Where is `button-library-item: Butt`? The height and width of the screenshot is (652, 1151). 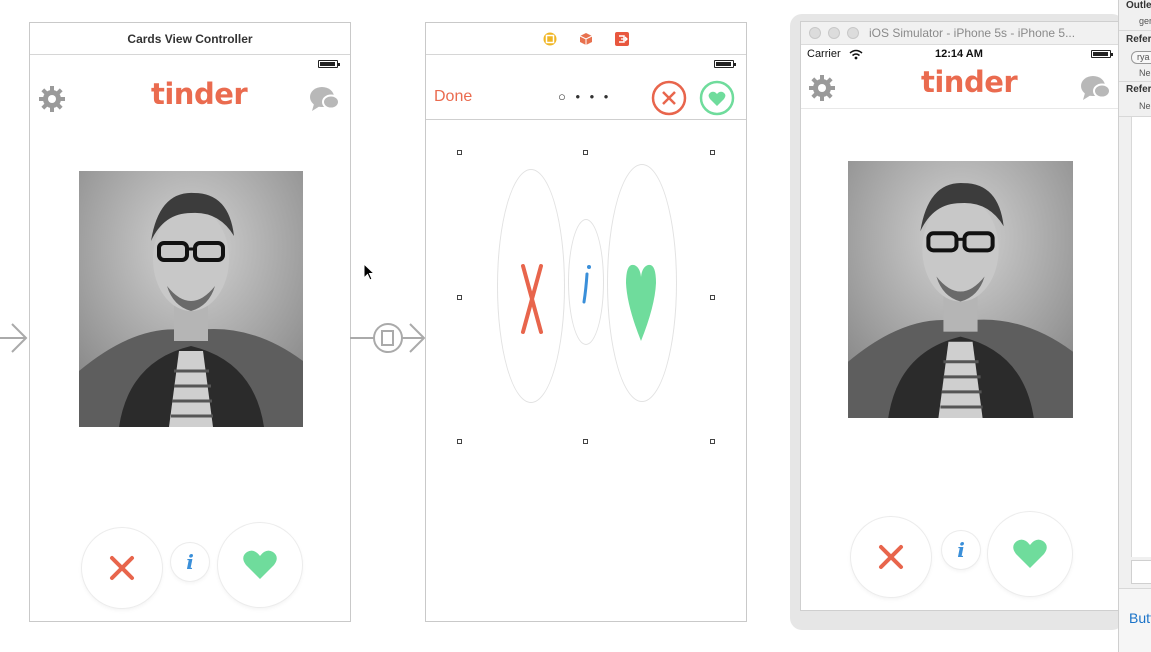
button-library-item: Butt is located at coordinates (1140, 618).